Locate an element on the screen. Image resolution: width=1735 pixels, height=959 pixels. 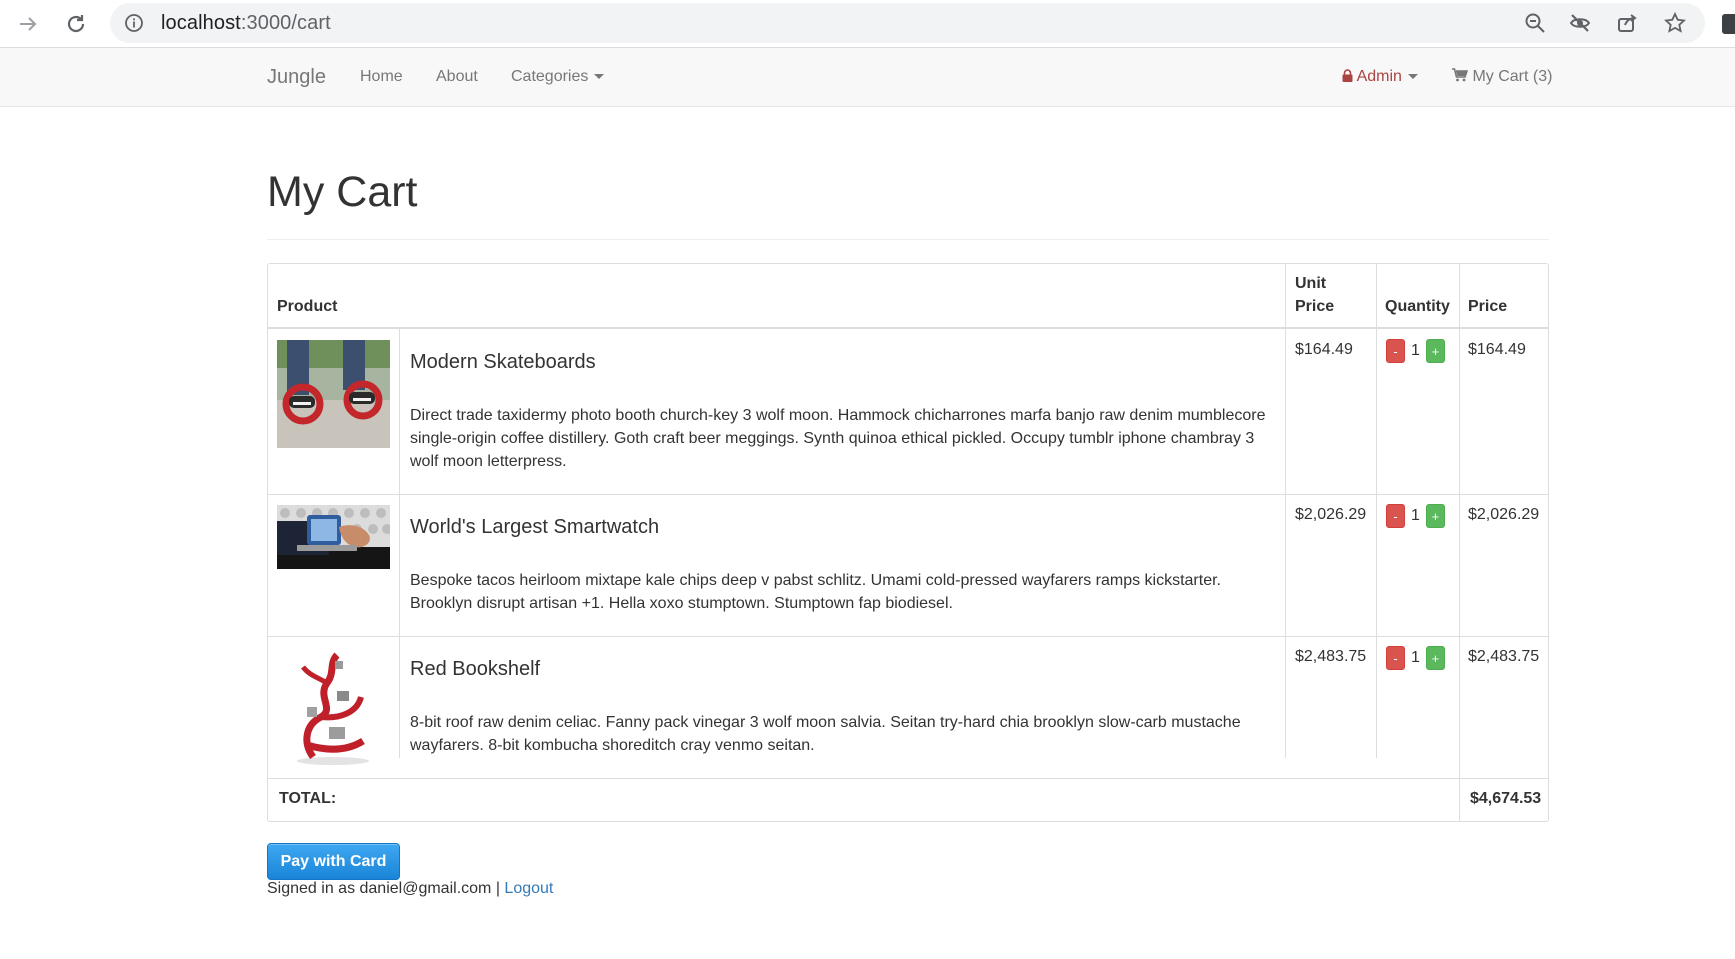
skateboards-photo is located at coordinates (333, 394).